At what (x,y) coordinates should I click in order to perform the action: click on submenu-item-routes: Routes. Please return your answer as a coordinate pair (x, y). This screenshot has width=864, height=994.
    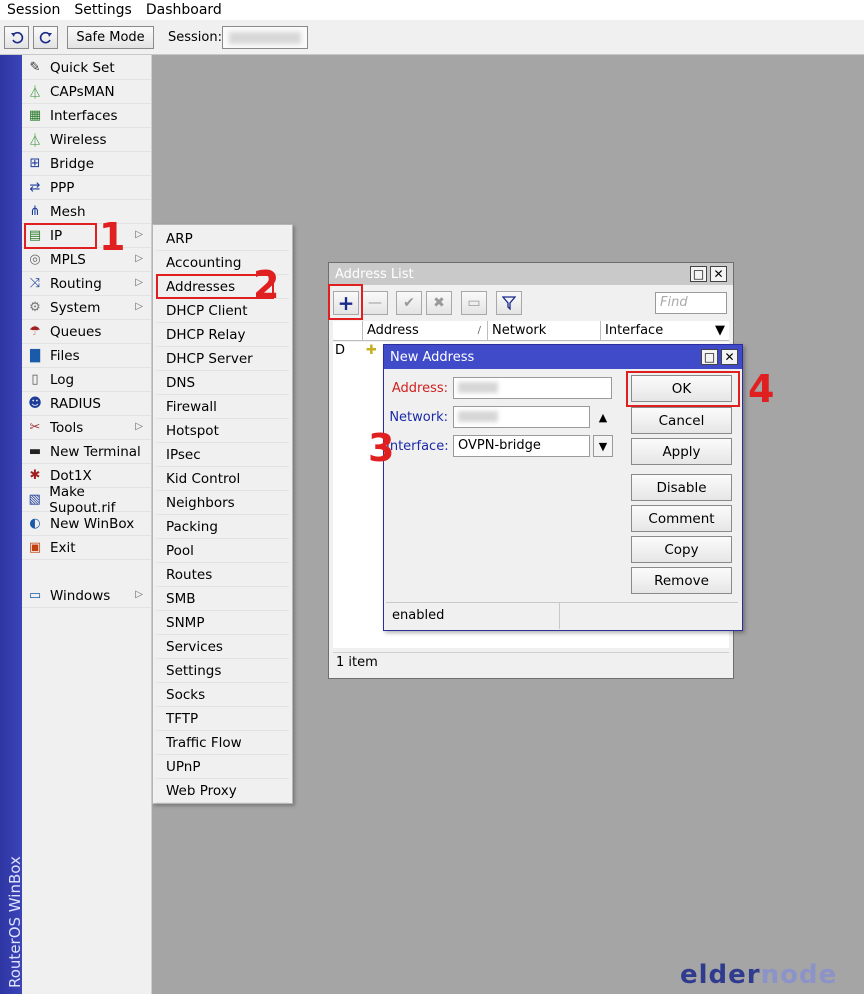
    Looking at the image, I should click on (222, 575).